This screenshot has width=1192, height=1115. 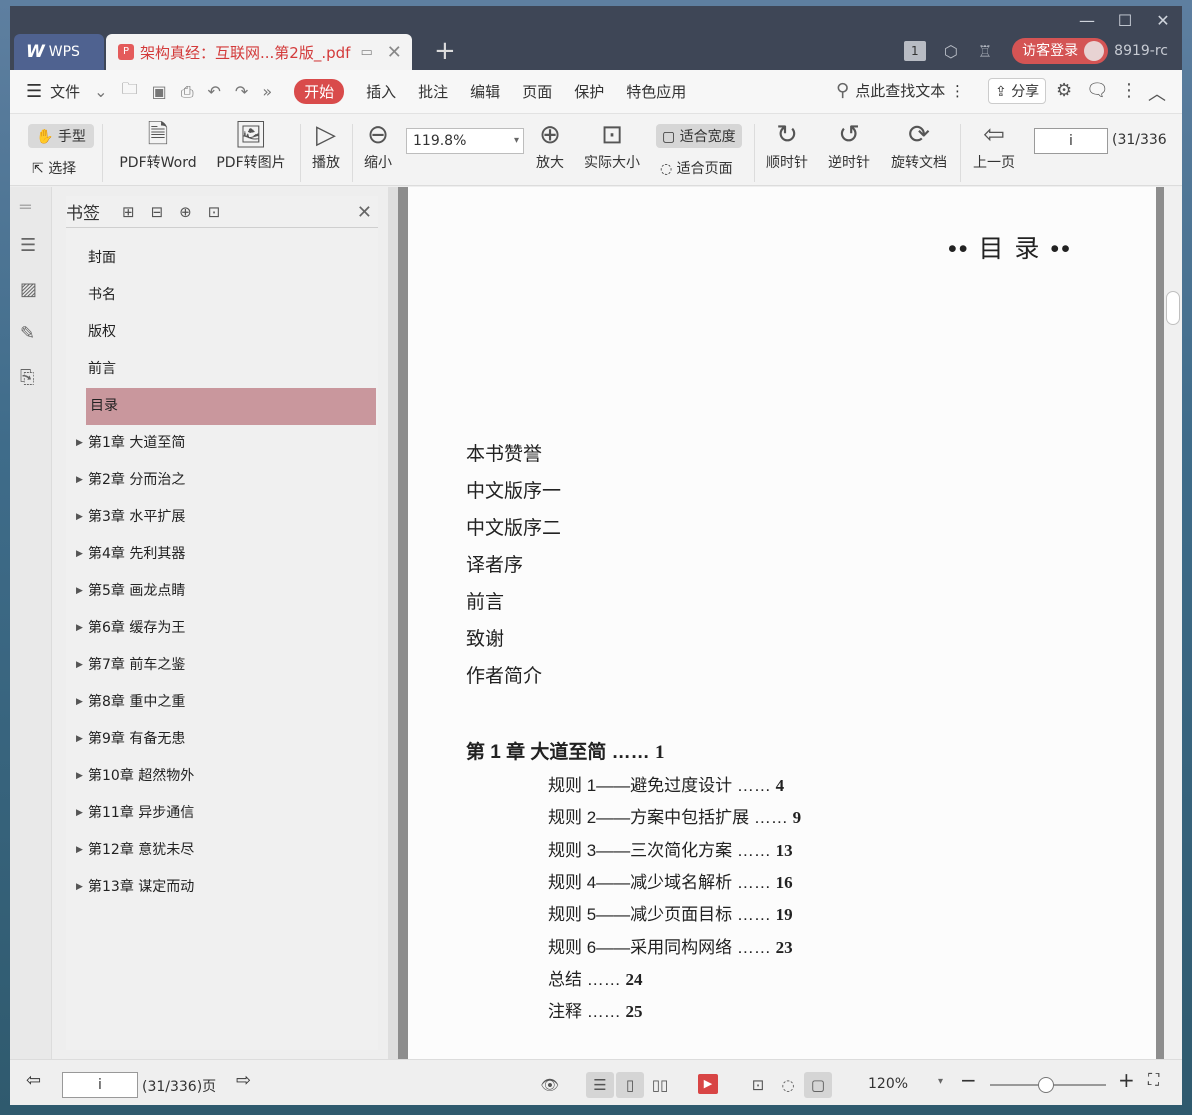 I want to click on tab-edit: 编辑, so click(x=485, y=91).